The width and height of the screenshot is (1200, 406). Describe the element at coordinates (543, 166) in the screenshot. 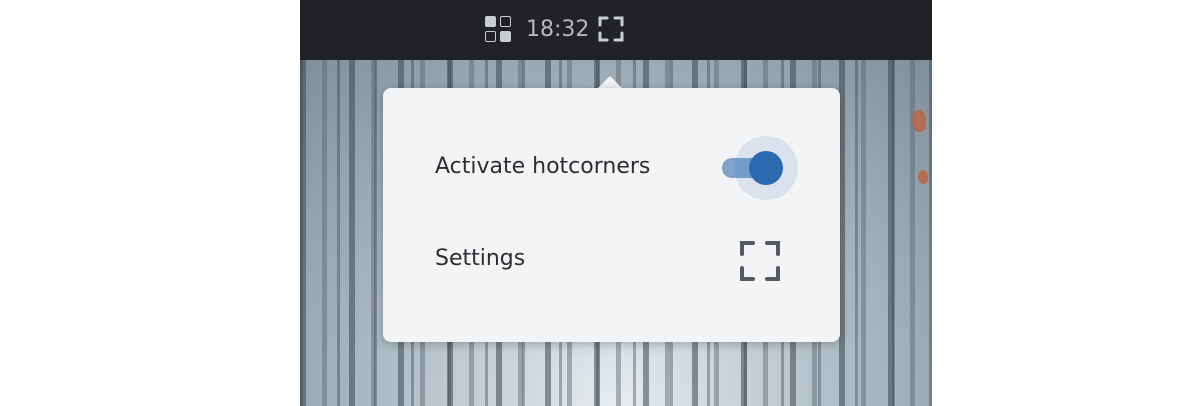

I see `activate-hotcorners-label: Activate hotcorners` at that location.